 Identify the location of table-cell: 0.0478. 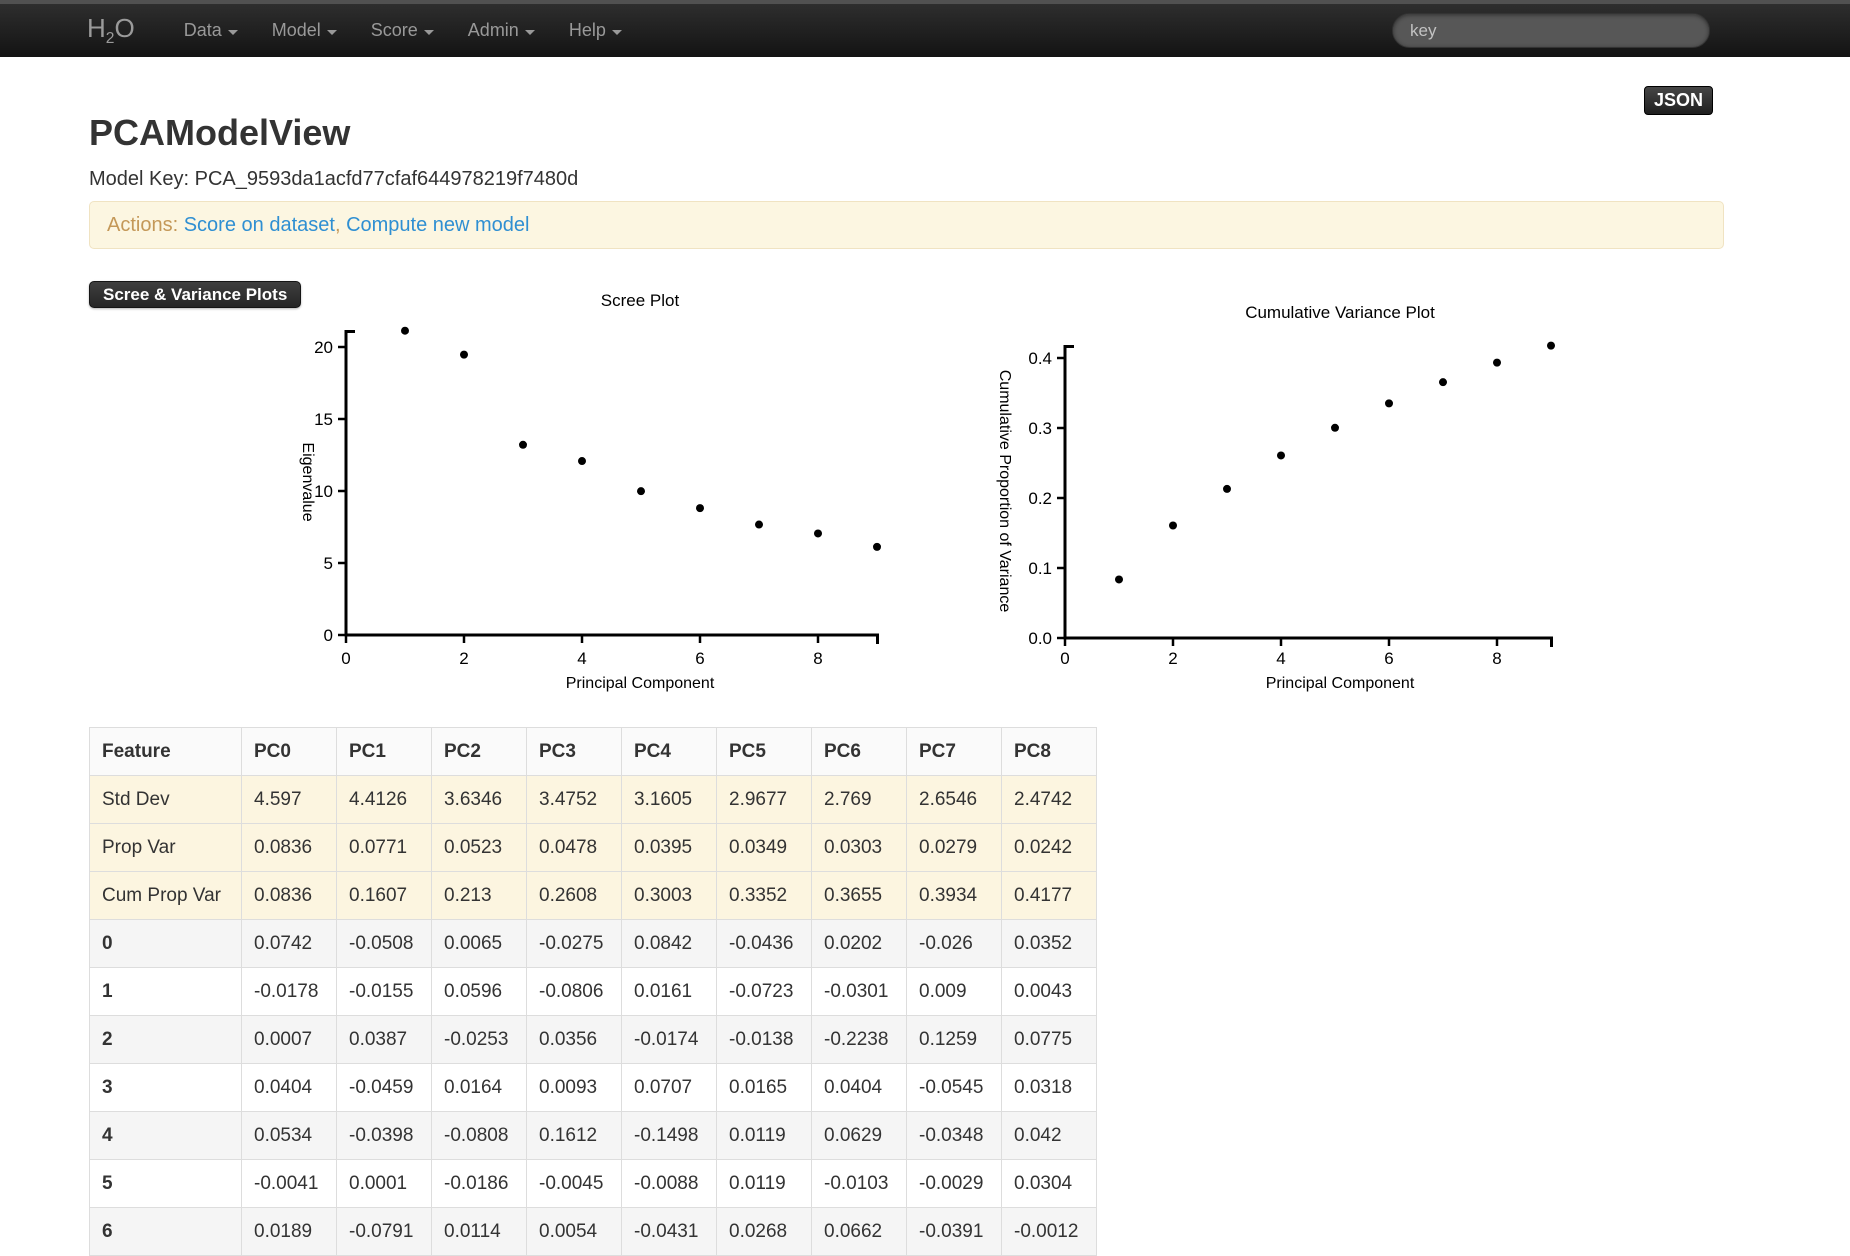
(574, 847).